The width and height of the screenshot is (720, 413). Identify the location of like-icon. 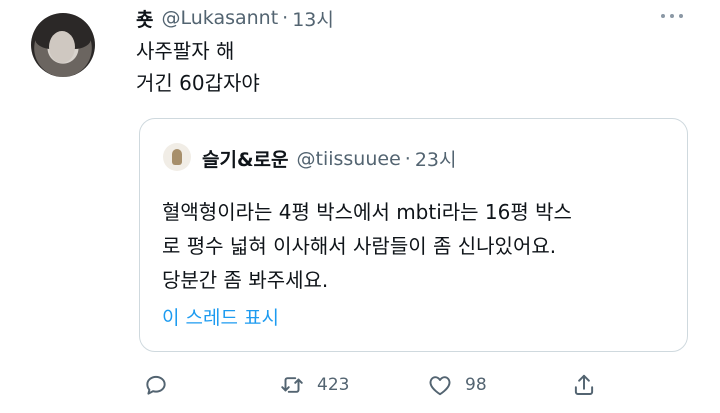
(440, 386).